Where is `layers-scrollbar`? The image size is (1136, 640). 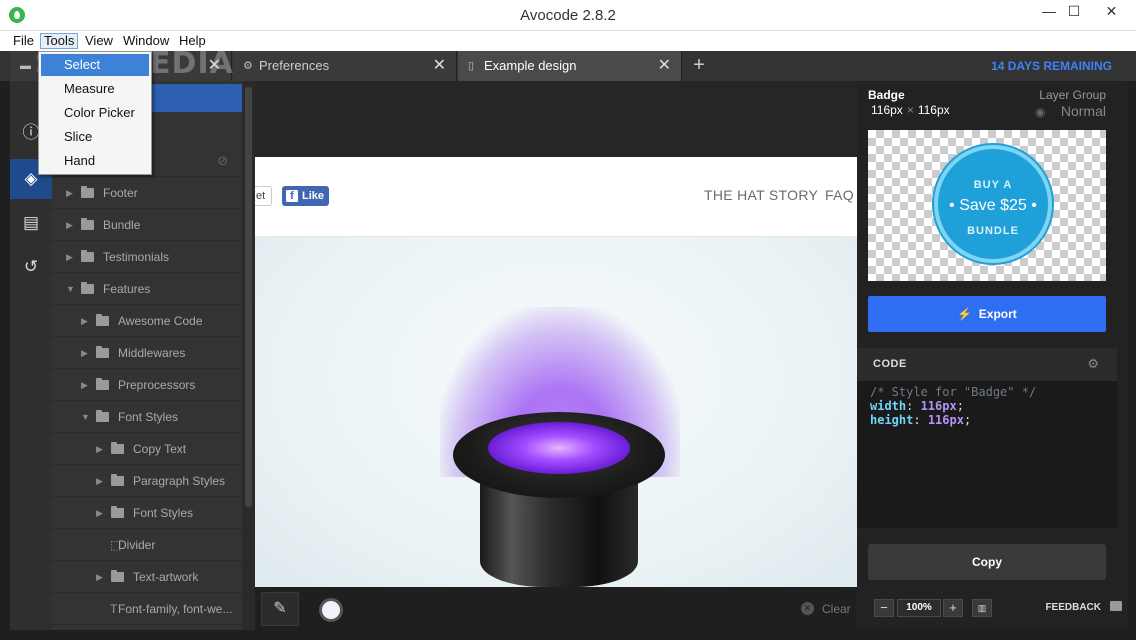 layers-scrollbar is located at coordinates (248, 355).